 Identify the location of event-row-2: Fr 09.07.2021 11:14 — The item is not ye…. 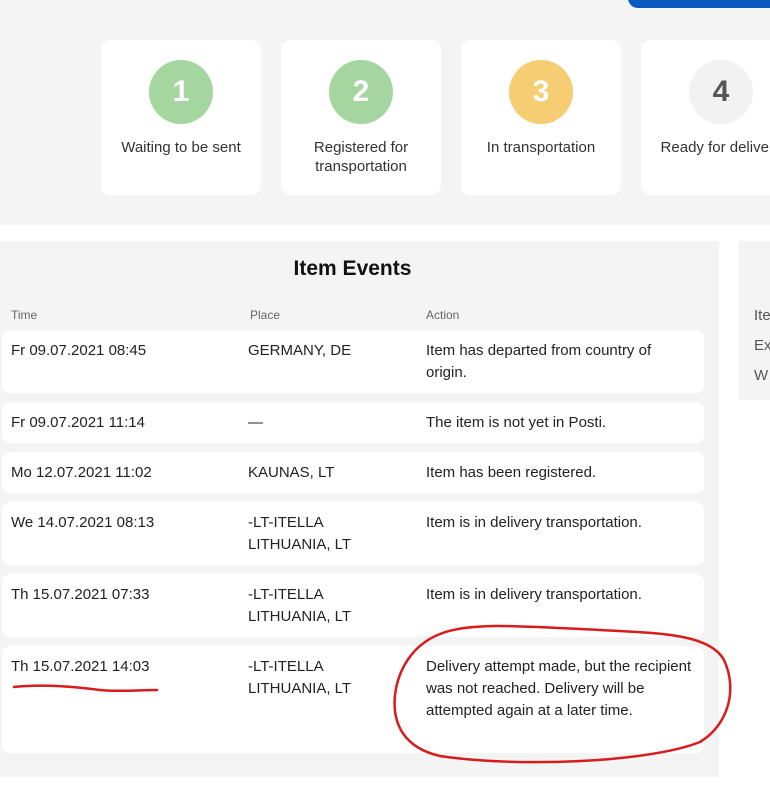
(353, 422).